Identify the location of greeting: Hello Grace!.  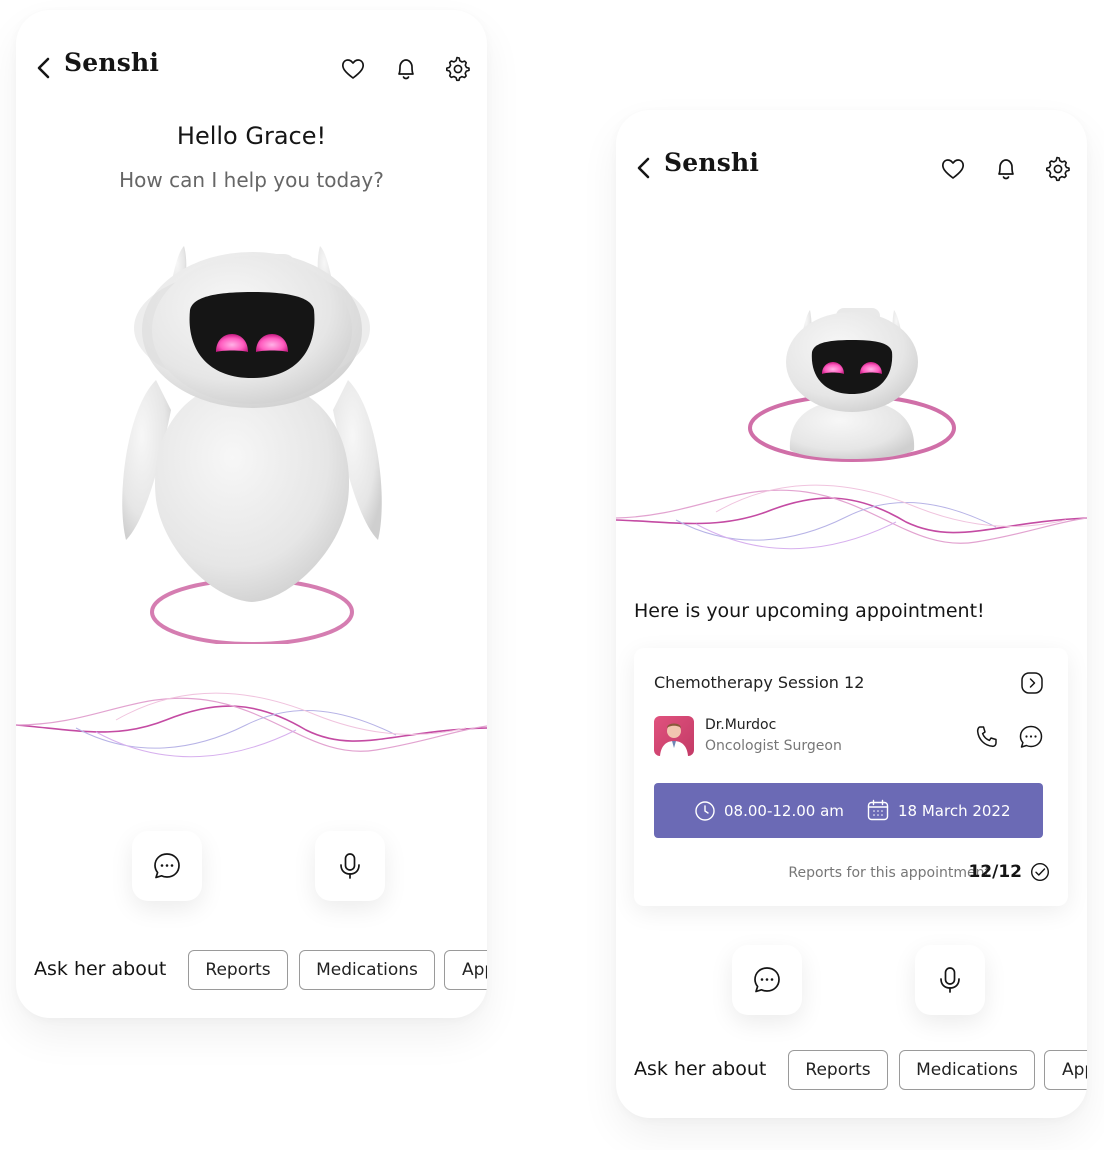
(251, 136).